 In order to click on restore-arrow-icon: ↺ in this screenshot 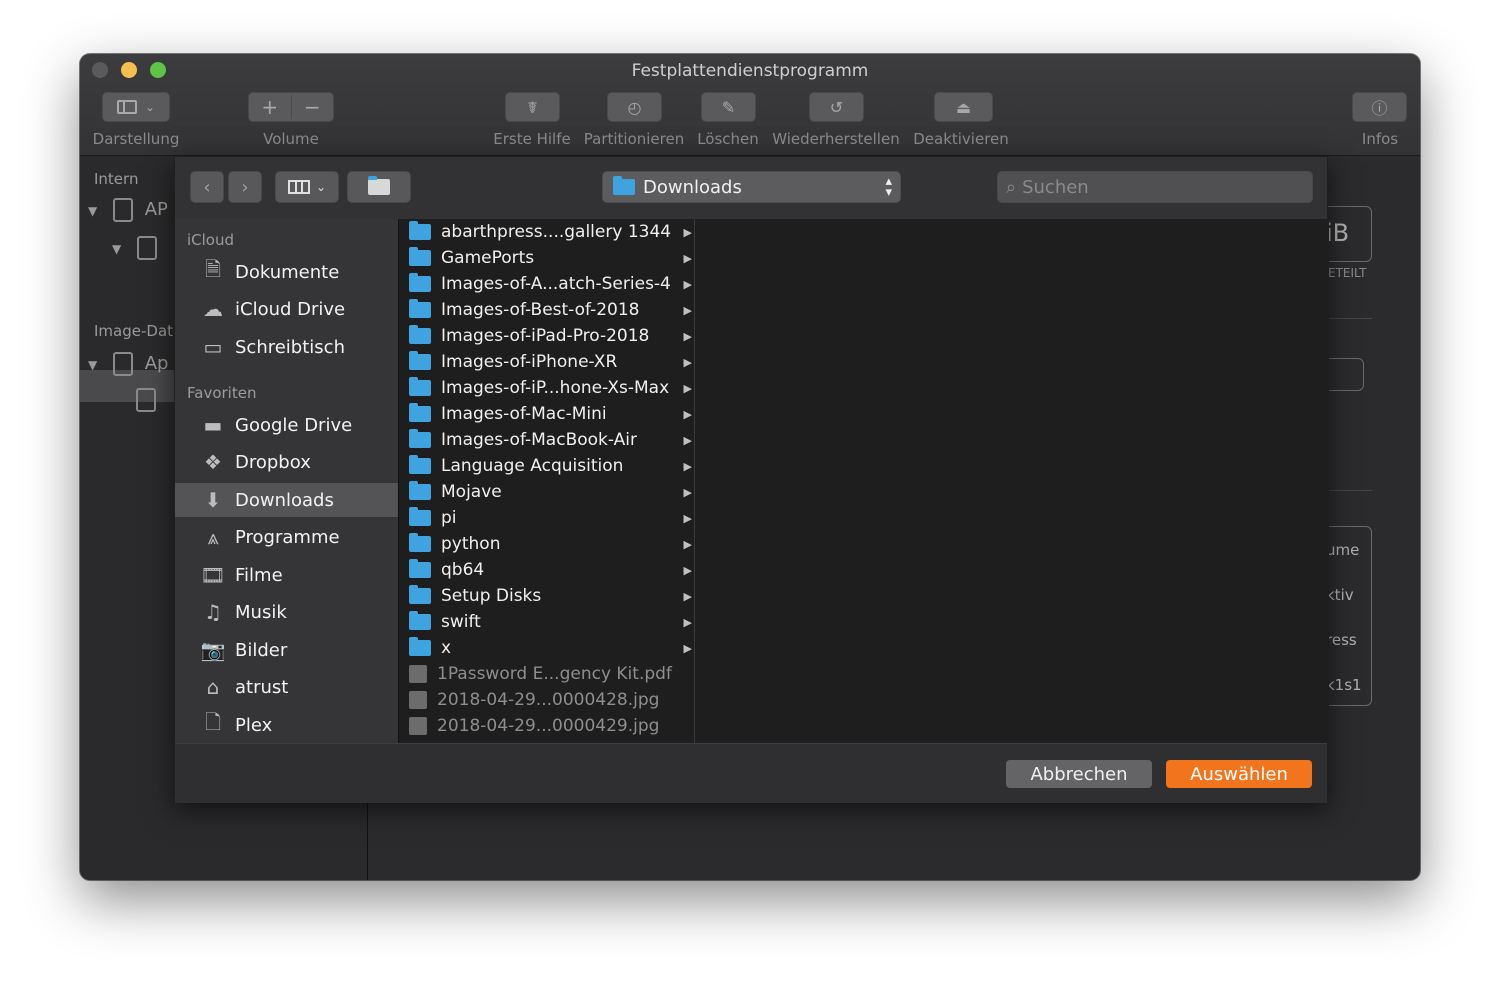, I will do `click(836, 107)`.